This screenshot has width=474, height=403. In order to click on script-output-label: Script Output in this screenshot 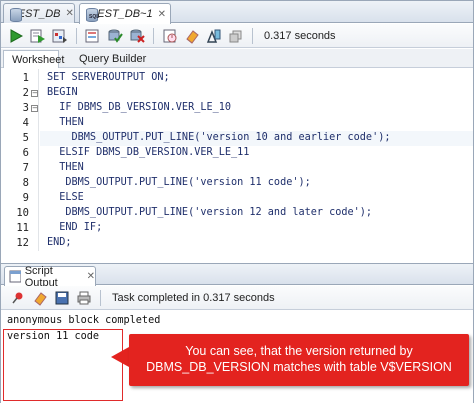, I will do `click(41, 276)`.